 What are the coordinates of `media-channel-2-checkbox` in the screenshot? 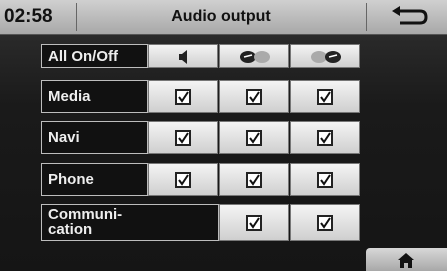 It's located at (254, 96).